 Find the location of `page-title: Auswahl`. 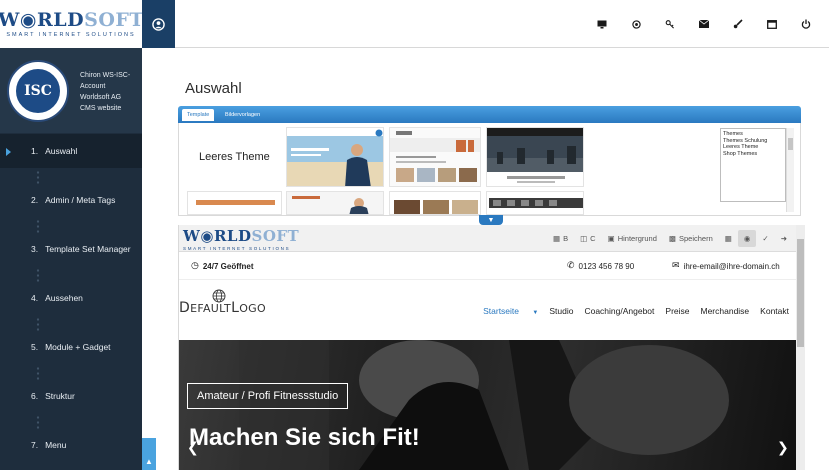

page-title: Auswahl is located at coordinates (213, 88).